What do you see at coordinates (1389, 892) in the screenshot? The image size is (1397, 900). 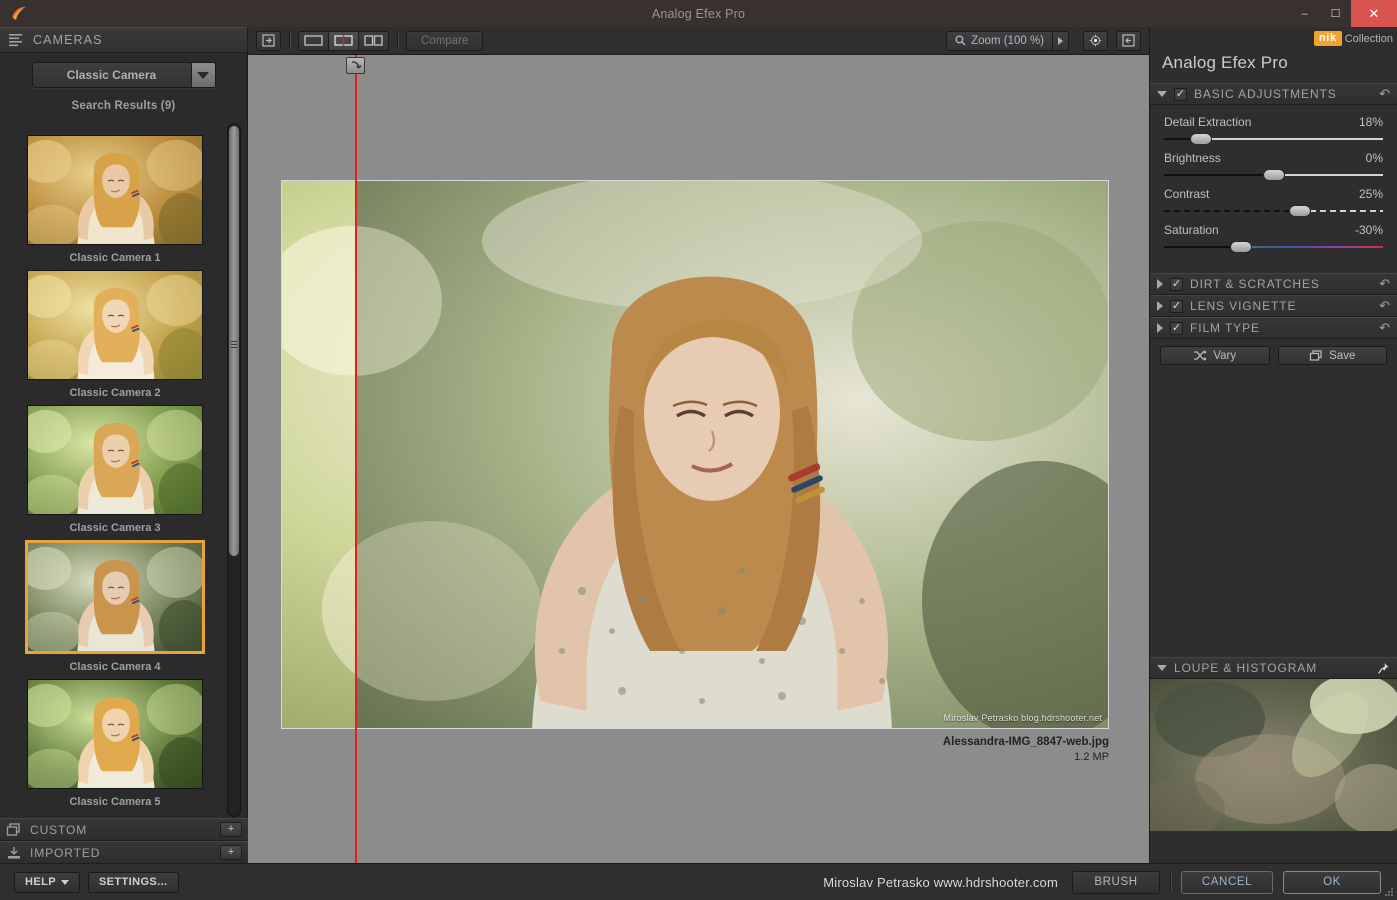 I see `resize-grip-icon` at bounding box center [1389, 892].